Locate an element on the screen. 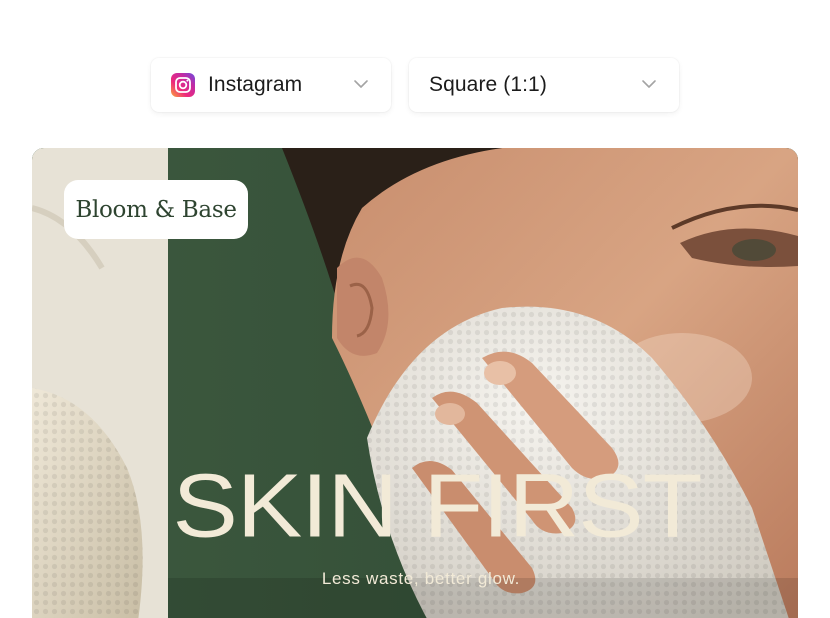  brand-name: Bloom & Base is located at coordinates (156, 209).